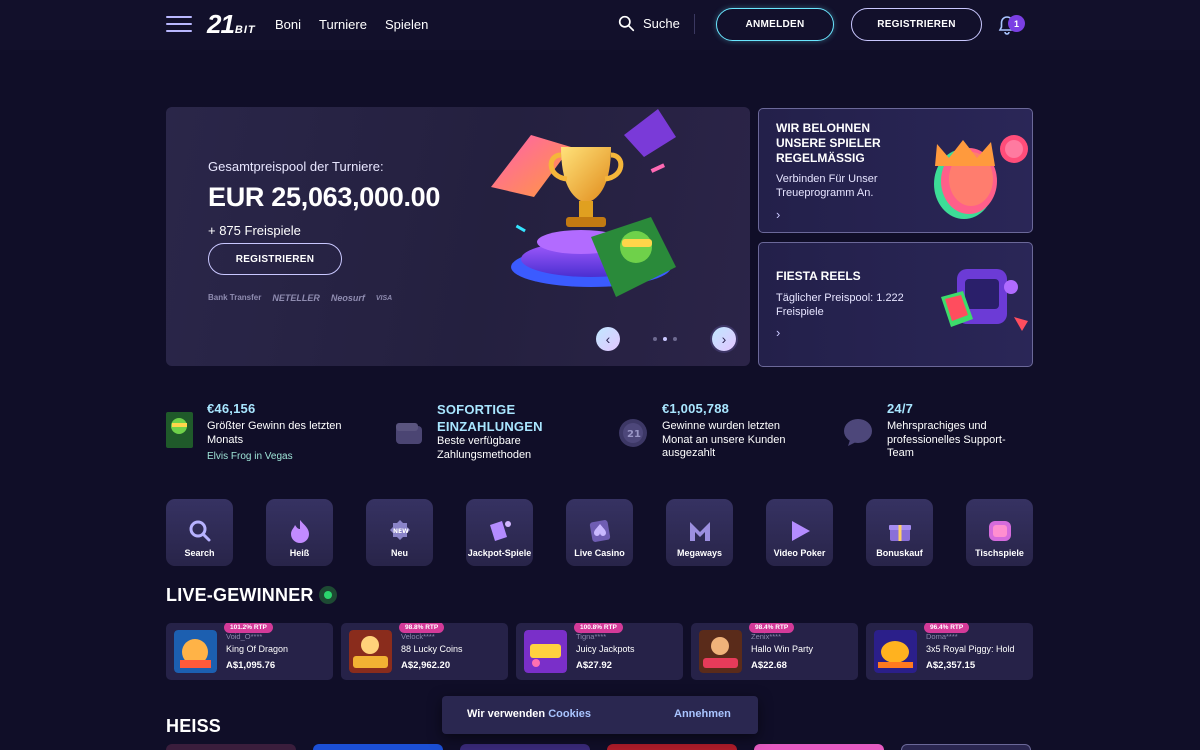 This screenshot has width=1200, height=750. What do you see at coordinates (769, 665) in the screenshot?
I see `winner-amount: A$22.68` at bounding box center [769, 665].